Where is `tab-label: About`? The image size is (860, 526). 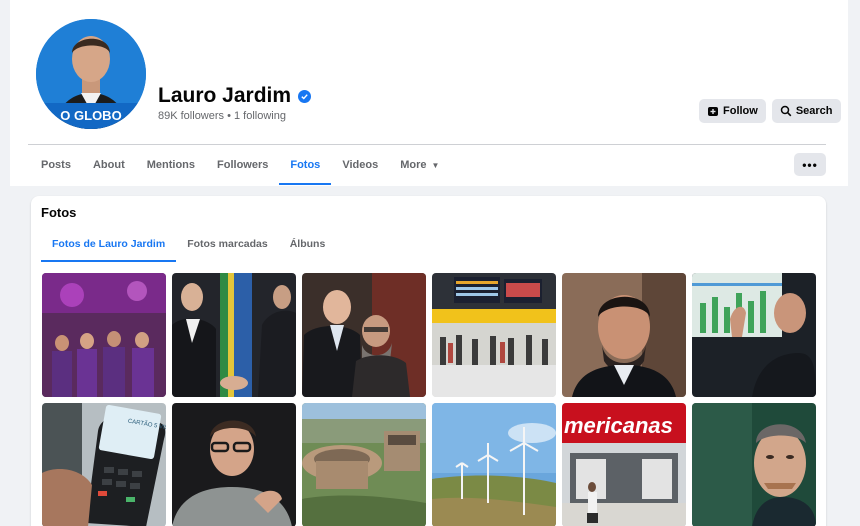 tab-label: About is located at coordinates (108, 165).